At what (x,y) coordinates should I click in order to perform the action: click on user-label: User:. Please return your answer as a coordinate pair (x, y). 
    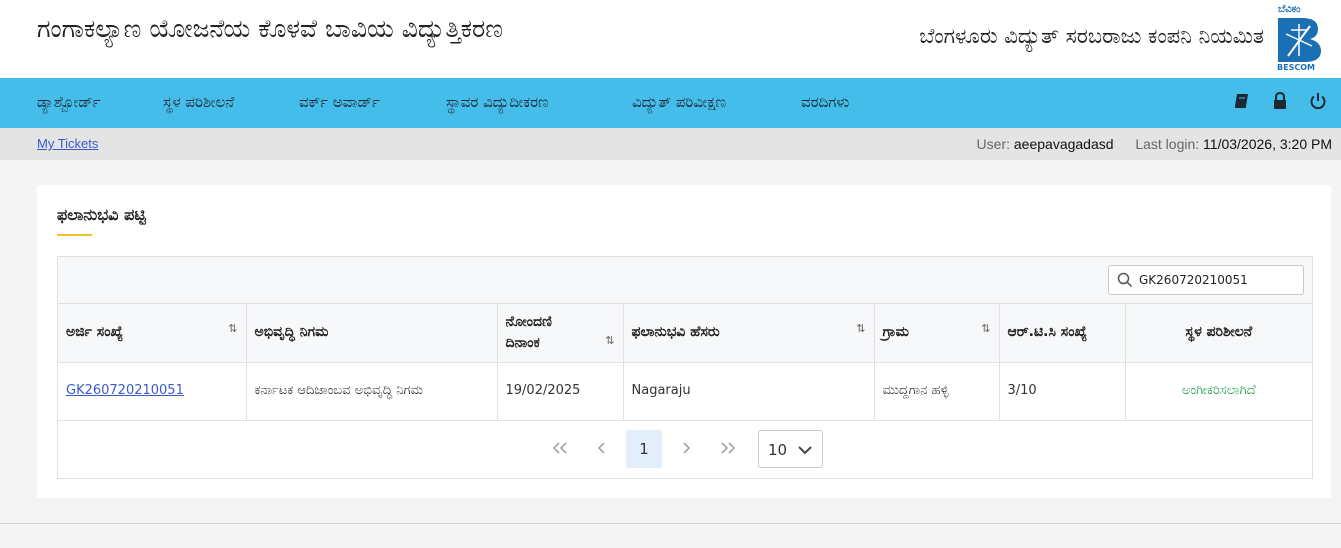
    Looking at the image, I should click on (993, 144).